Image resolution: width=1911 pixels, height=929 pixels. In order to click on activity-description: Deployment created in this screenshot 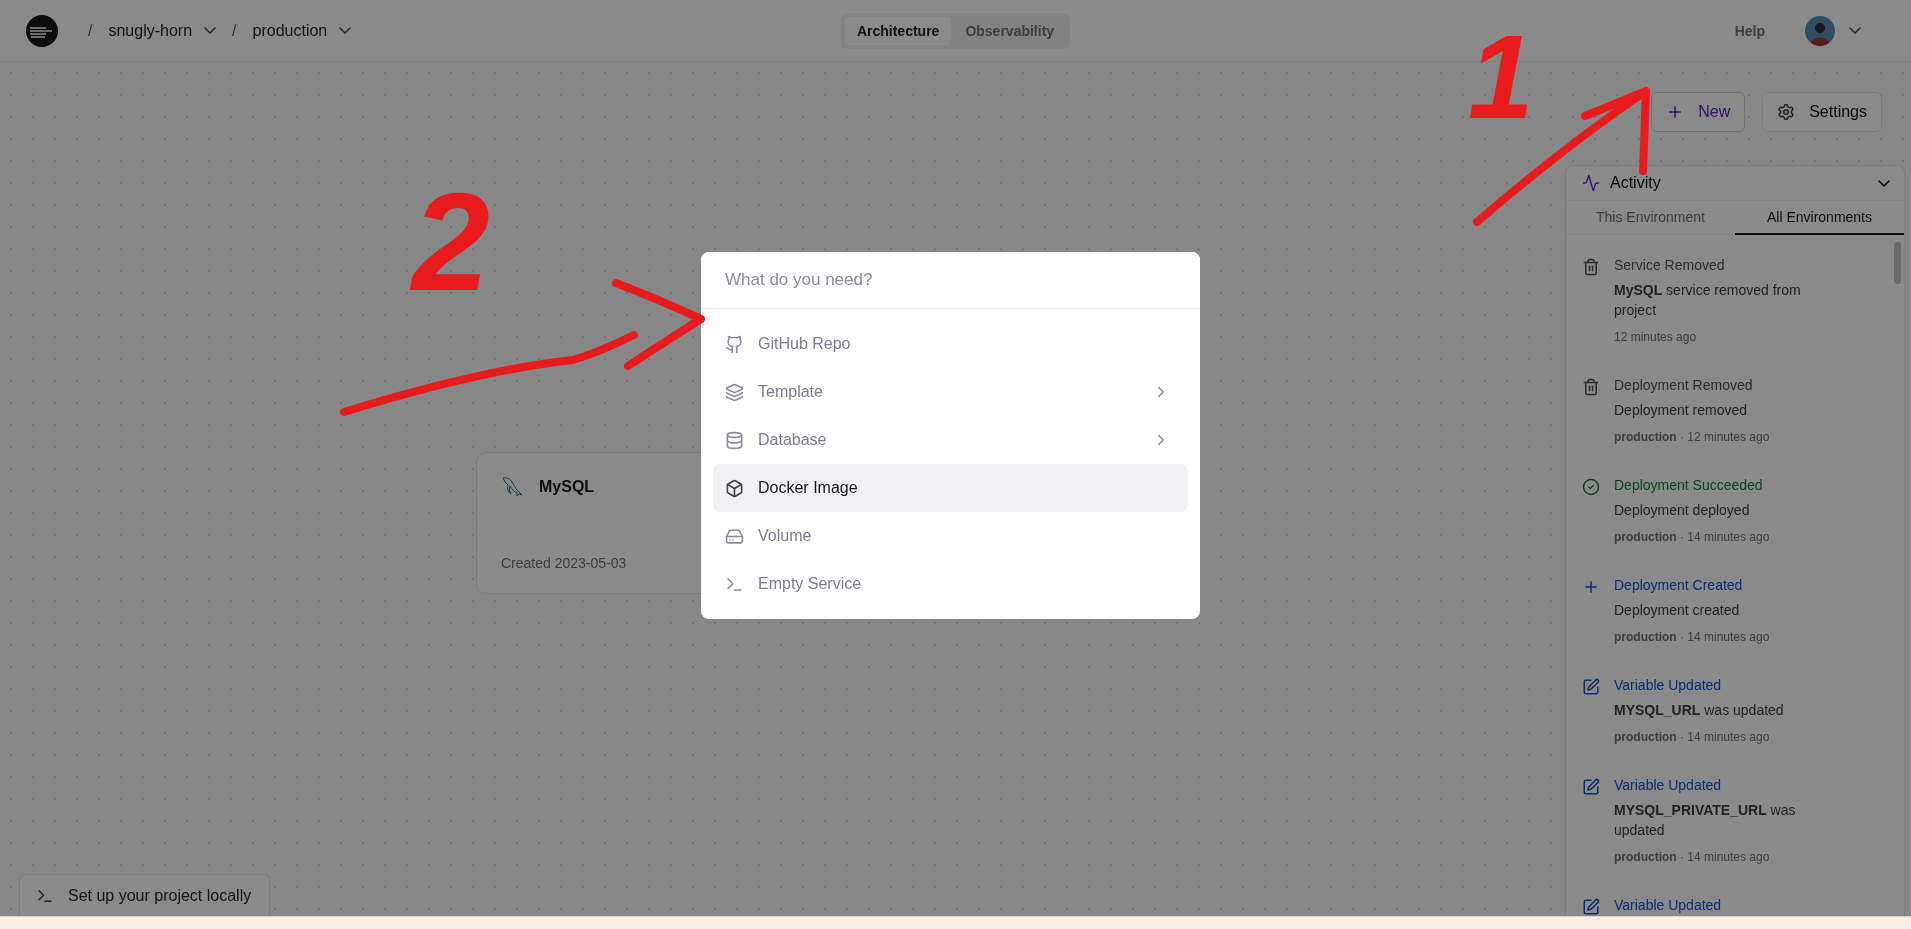, I will do `click(1677, 610)`.